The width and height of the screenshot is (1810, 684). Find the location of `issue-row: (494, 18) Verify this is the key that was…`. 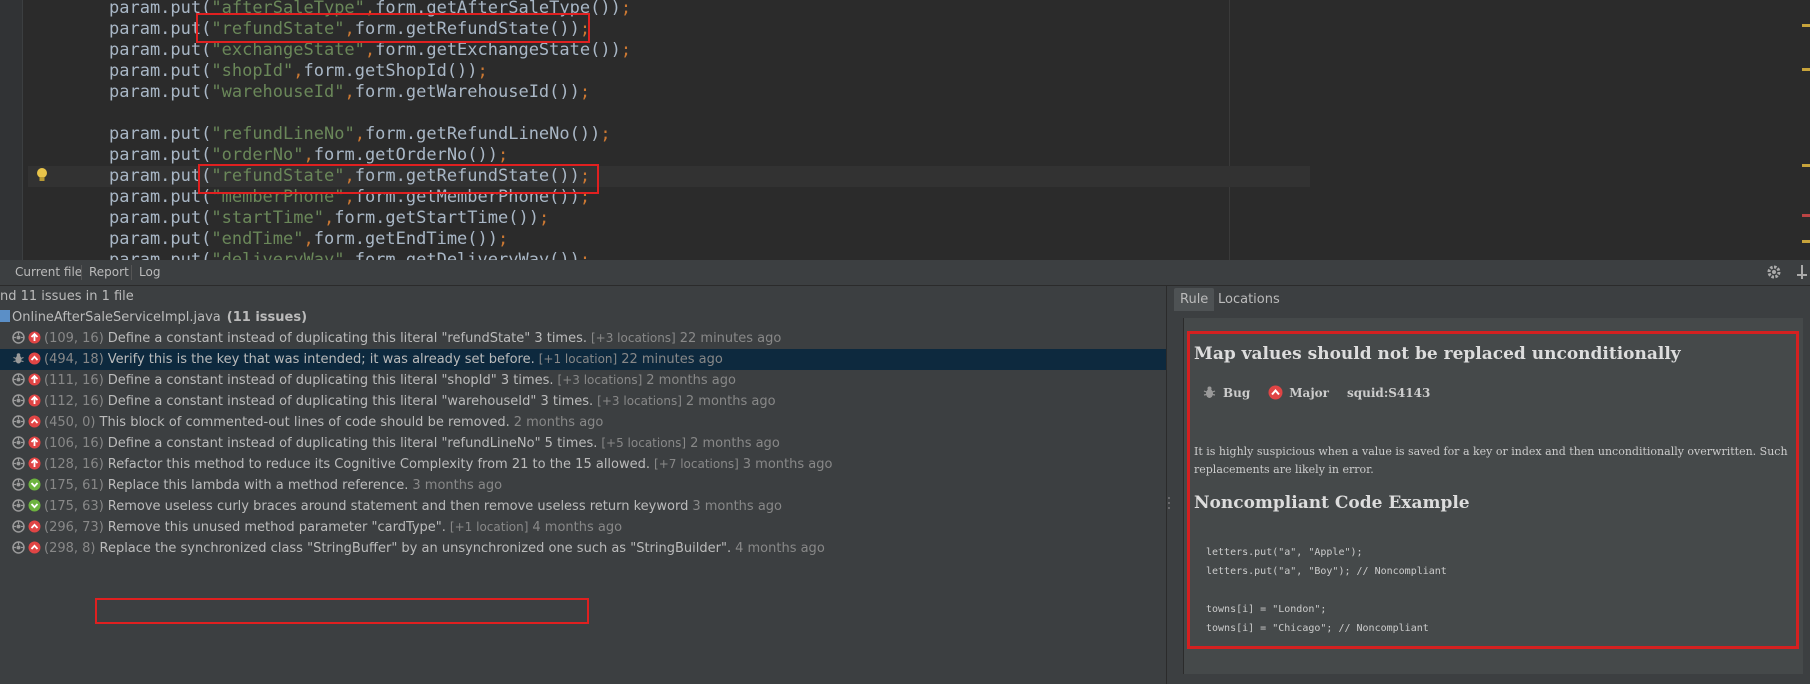

issue-row: (494, 18) Verify this is the key that was… is located at coordinates (583, 359).